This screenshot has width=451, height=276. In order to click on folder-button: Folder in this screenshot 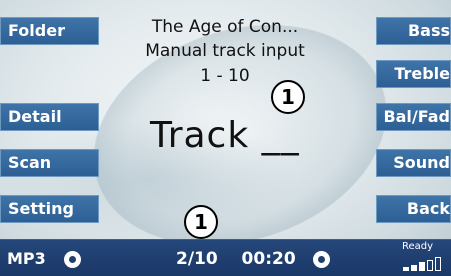, I will do `click(49, 31)`.